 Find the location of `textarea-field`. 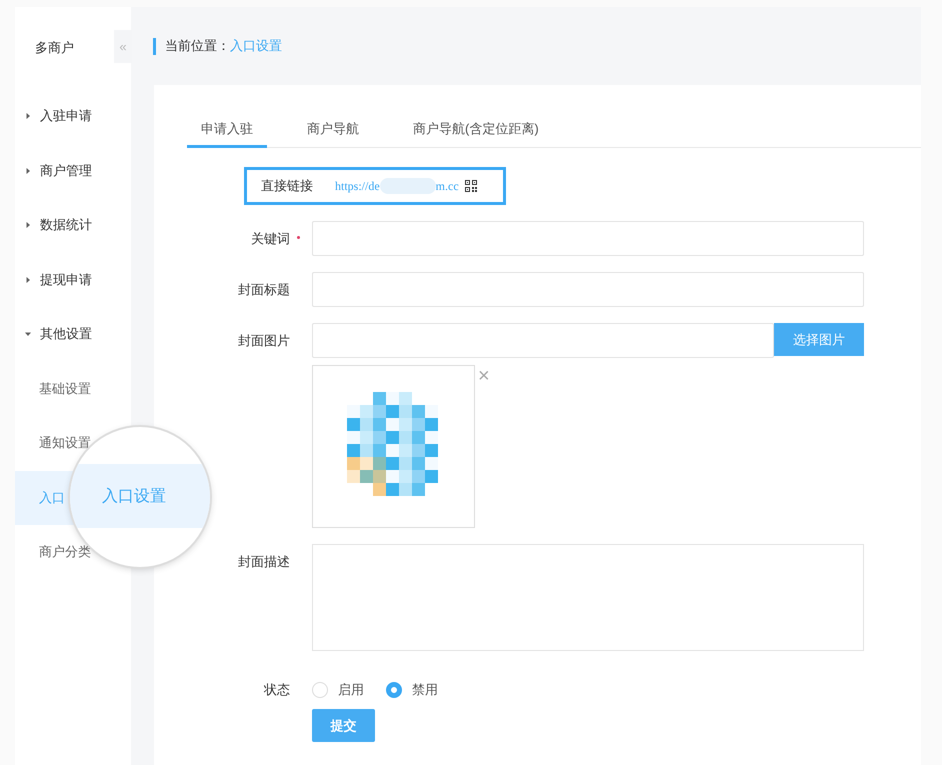

textarea-field is located at coordinates (588, 597).